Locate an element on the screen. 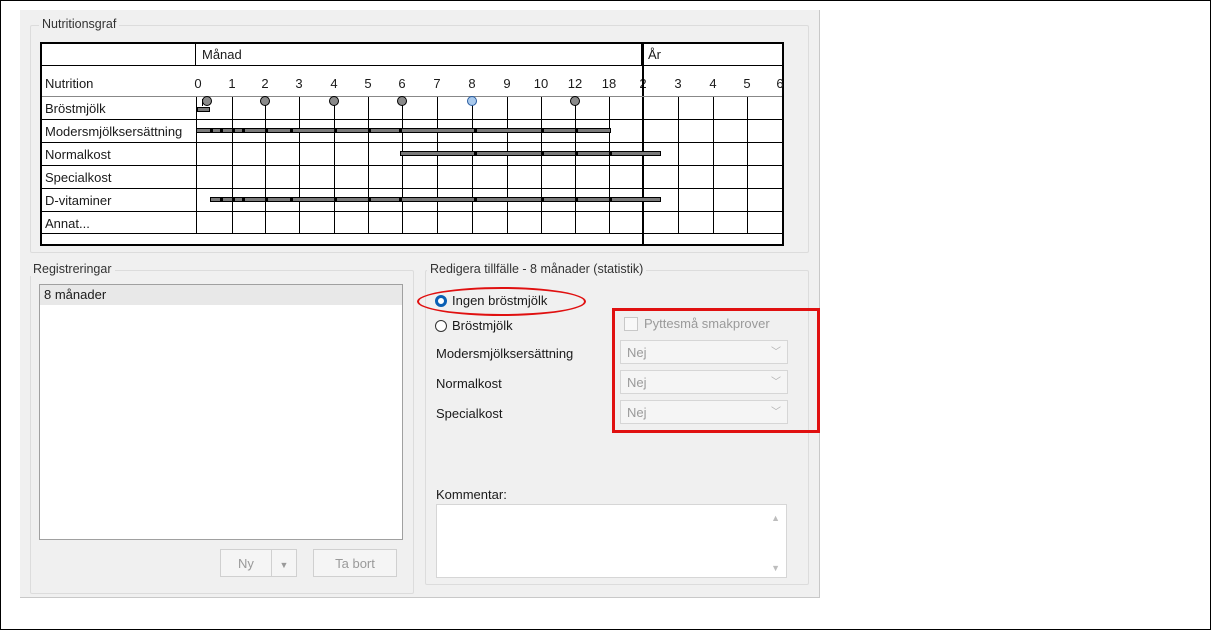 The height and width of the screenshot is (630, 1211). graph-header-month: Månad is located at coordinates (419, 55).